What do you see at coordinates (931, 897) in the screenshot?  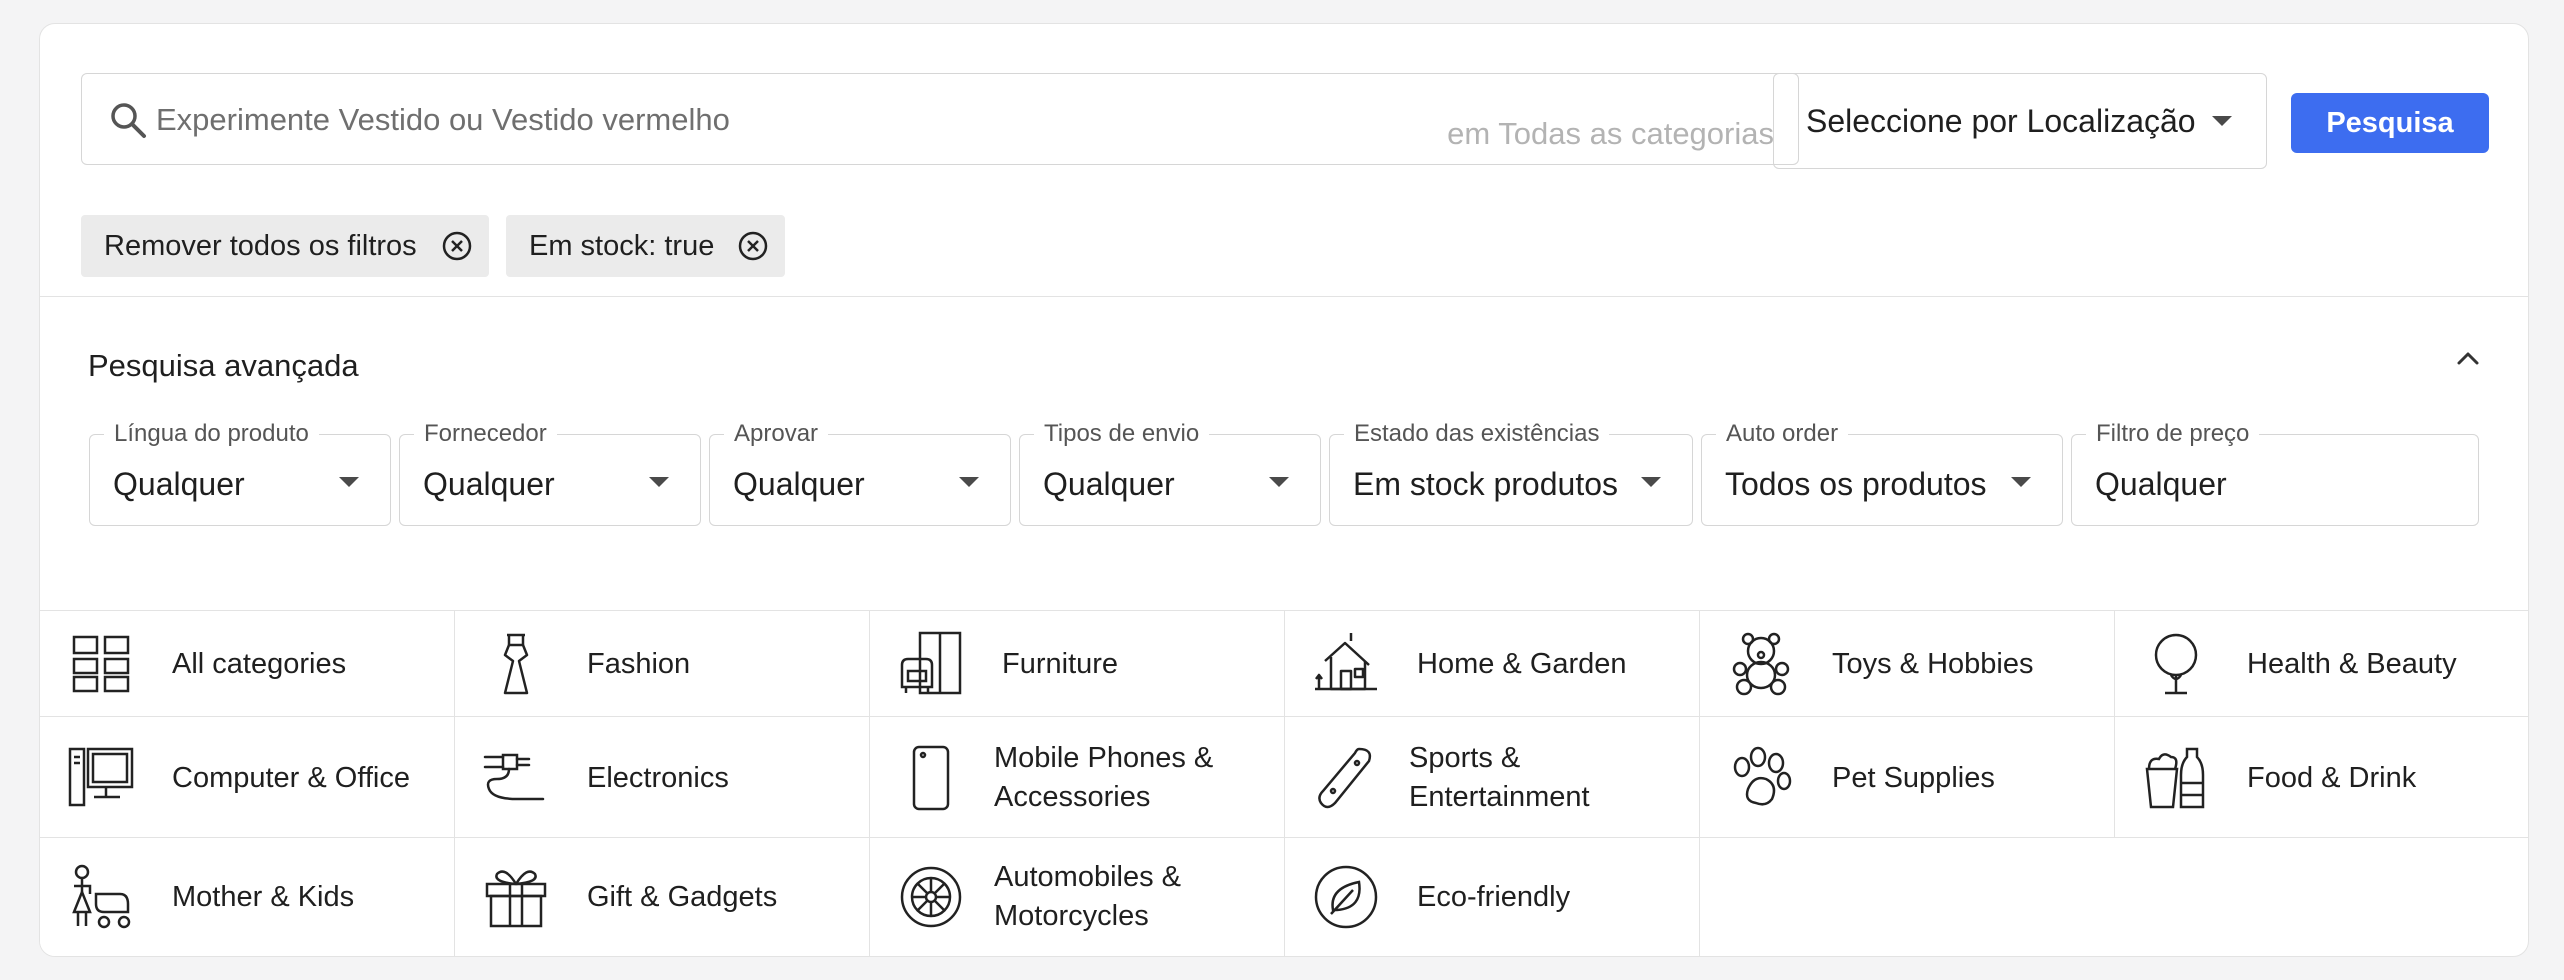 I see `wheel-icon` at bounding box center [931, 897].